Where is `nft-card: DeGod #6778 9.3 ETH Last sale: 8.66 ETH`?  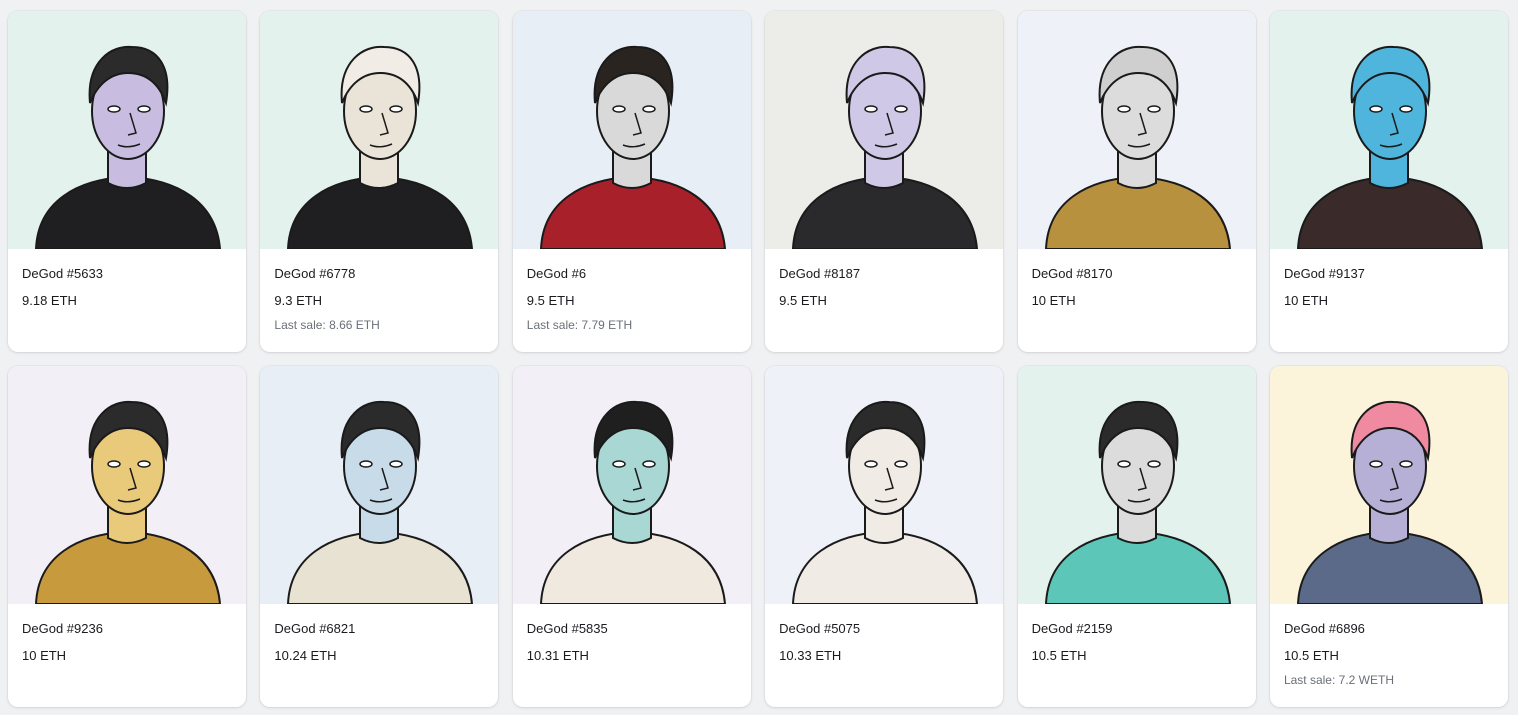
nft-card: DeGod #6778 9.3 ETH Last sale: 8.66 ETH is located at coordinates (379, 181).